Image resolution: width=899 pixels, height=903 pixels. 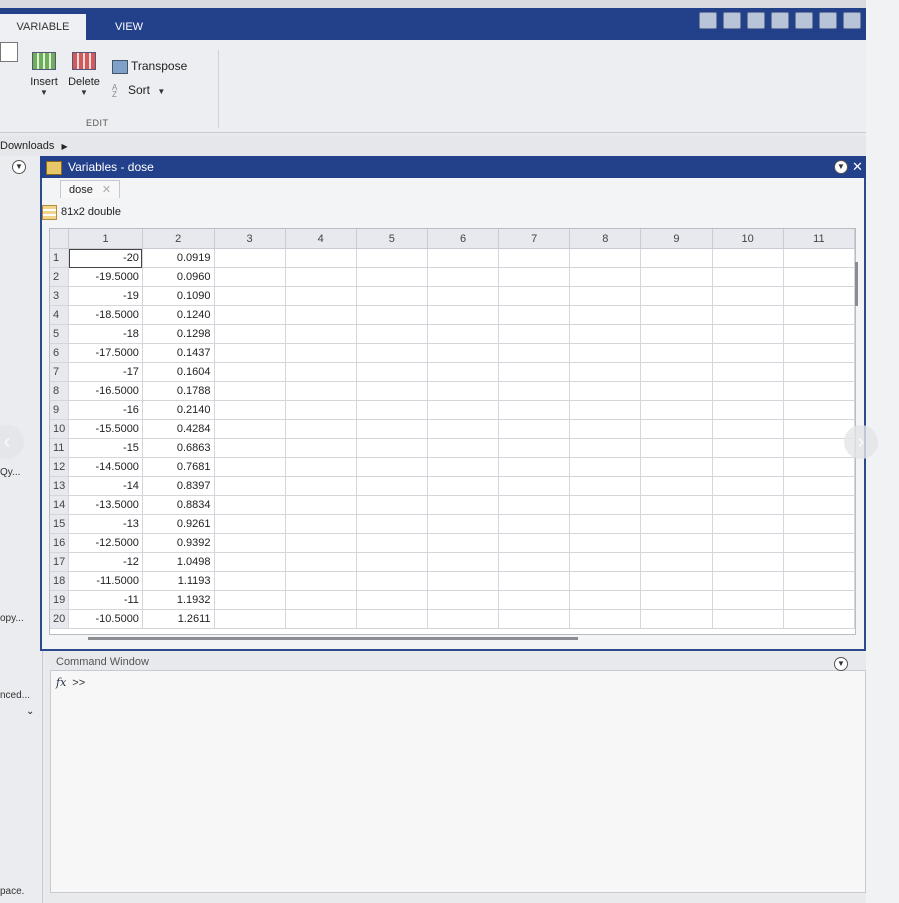 What do you see at coordinates (105, 258) in the screenshot?
I see `table-cell: -20` at bounding box center [105, 258].